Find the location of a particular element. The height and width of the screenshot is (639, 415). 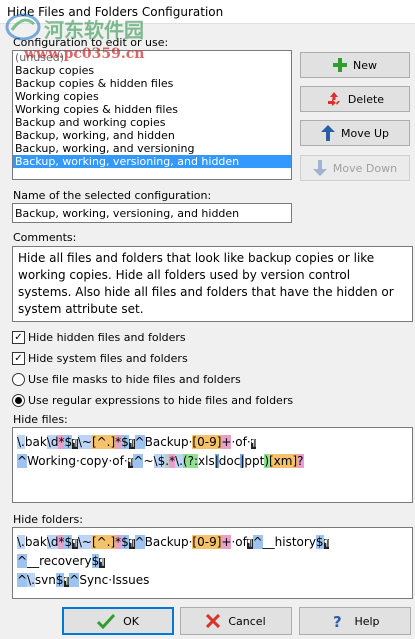

hide-files-label: Hide files: is located at coordinates (40, 419).